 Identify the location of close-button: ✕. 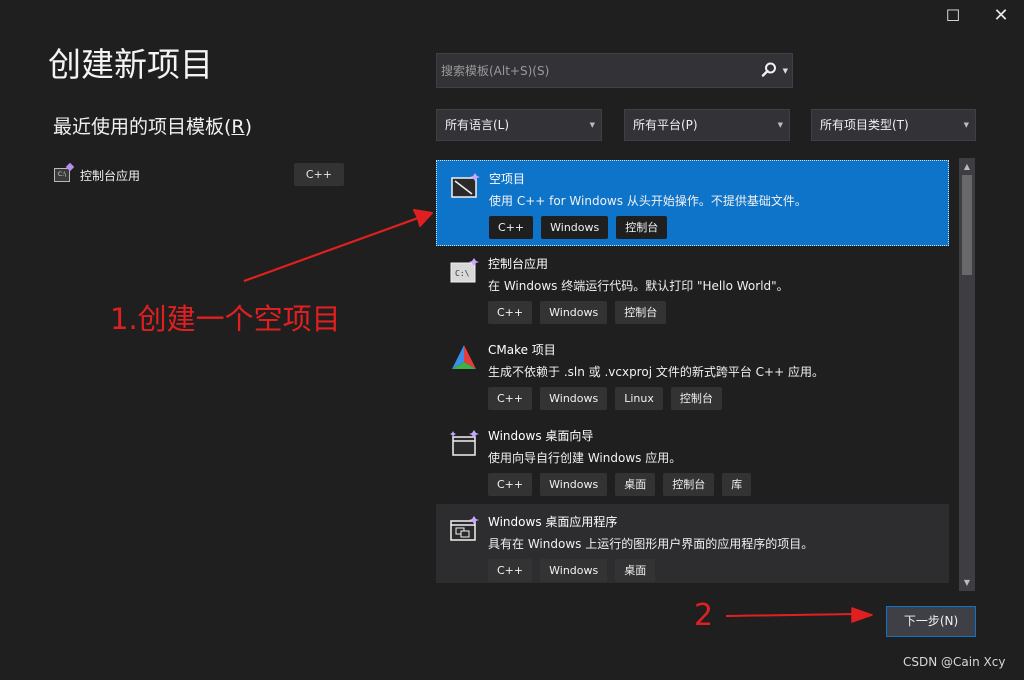
(1001, 16).